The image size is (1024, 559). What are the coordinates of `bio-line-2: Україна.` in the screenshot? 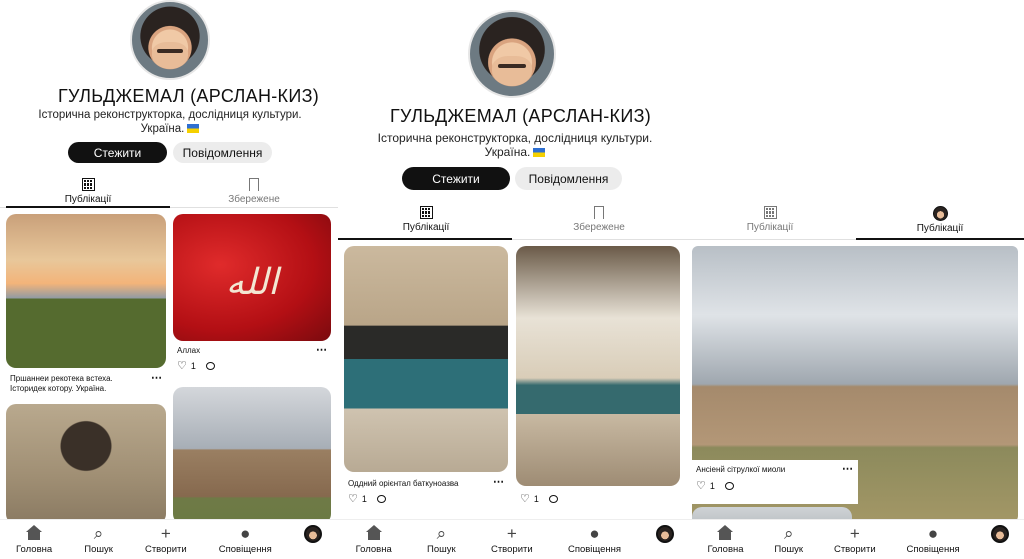 It's located at (170, 129).